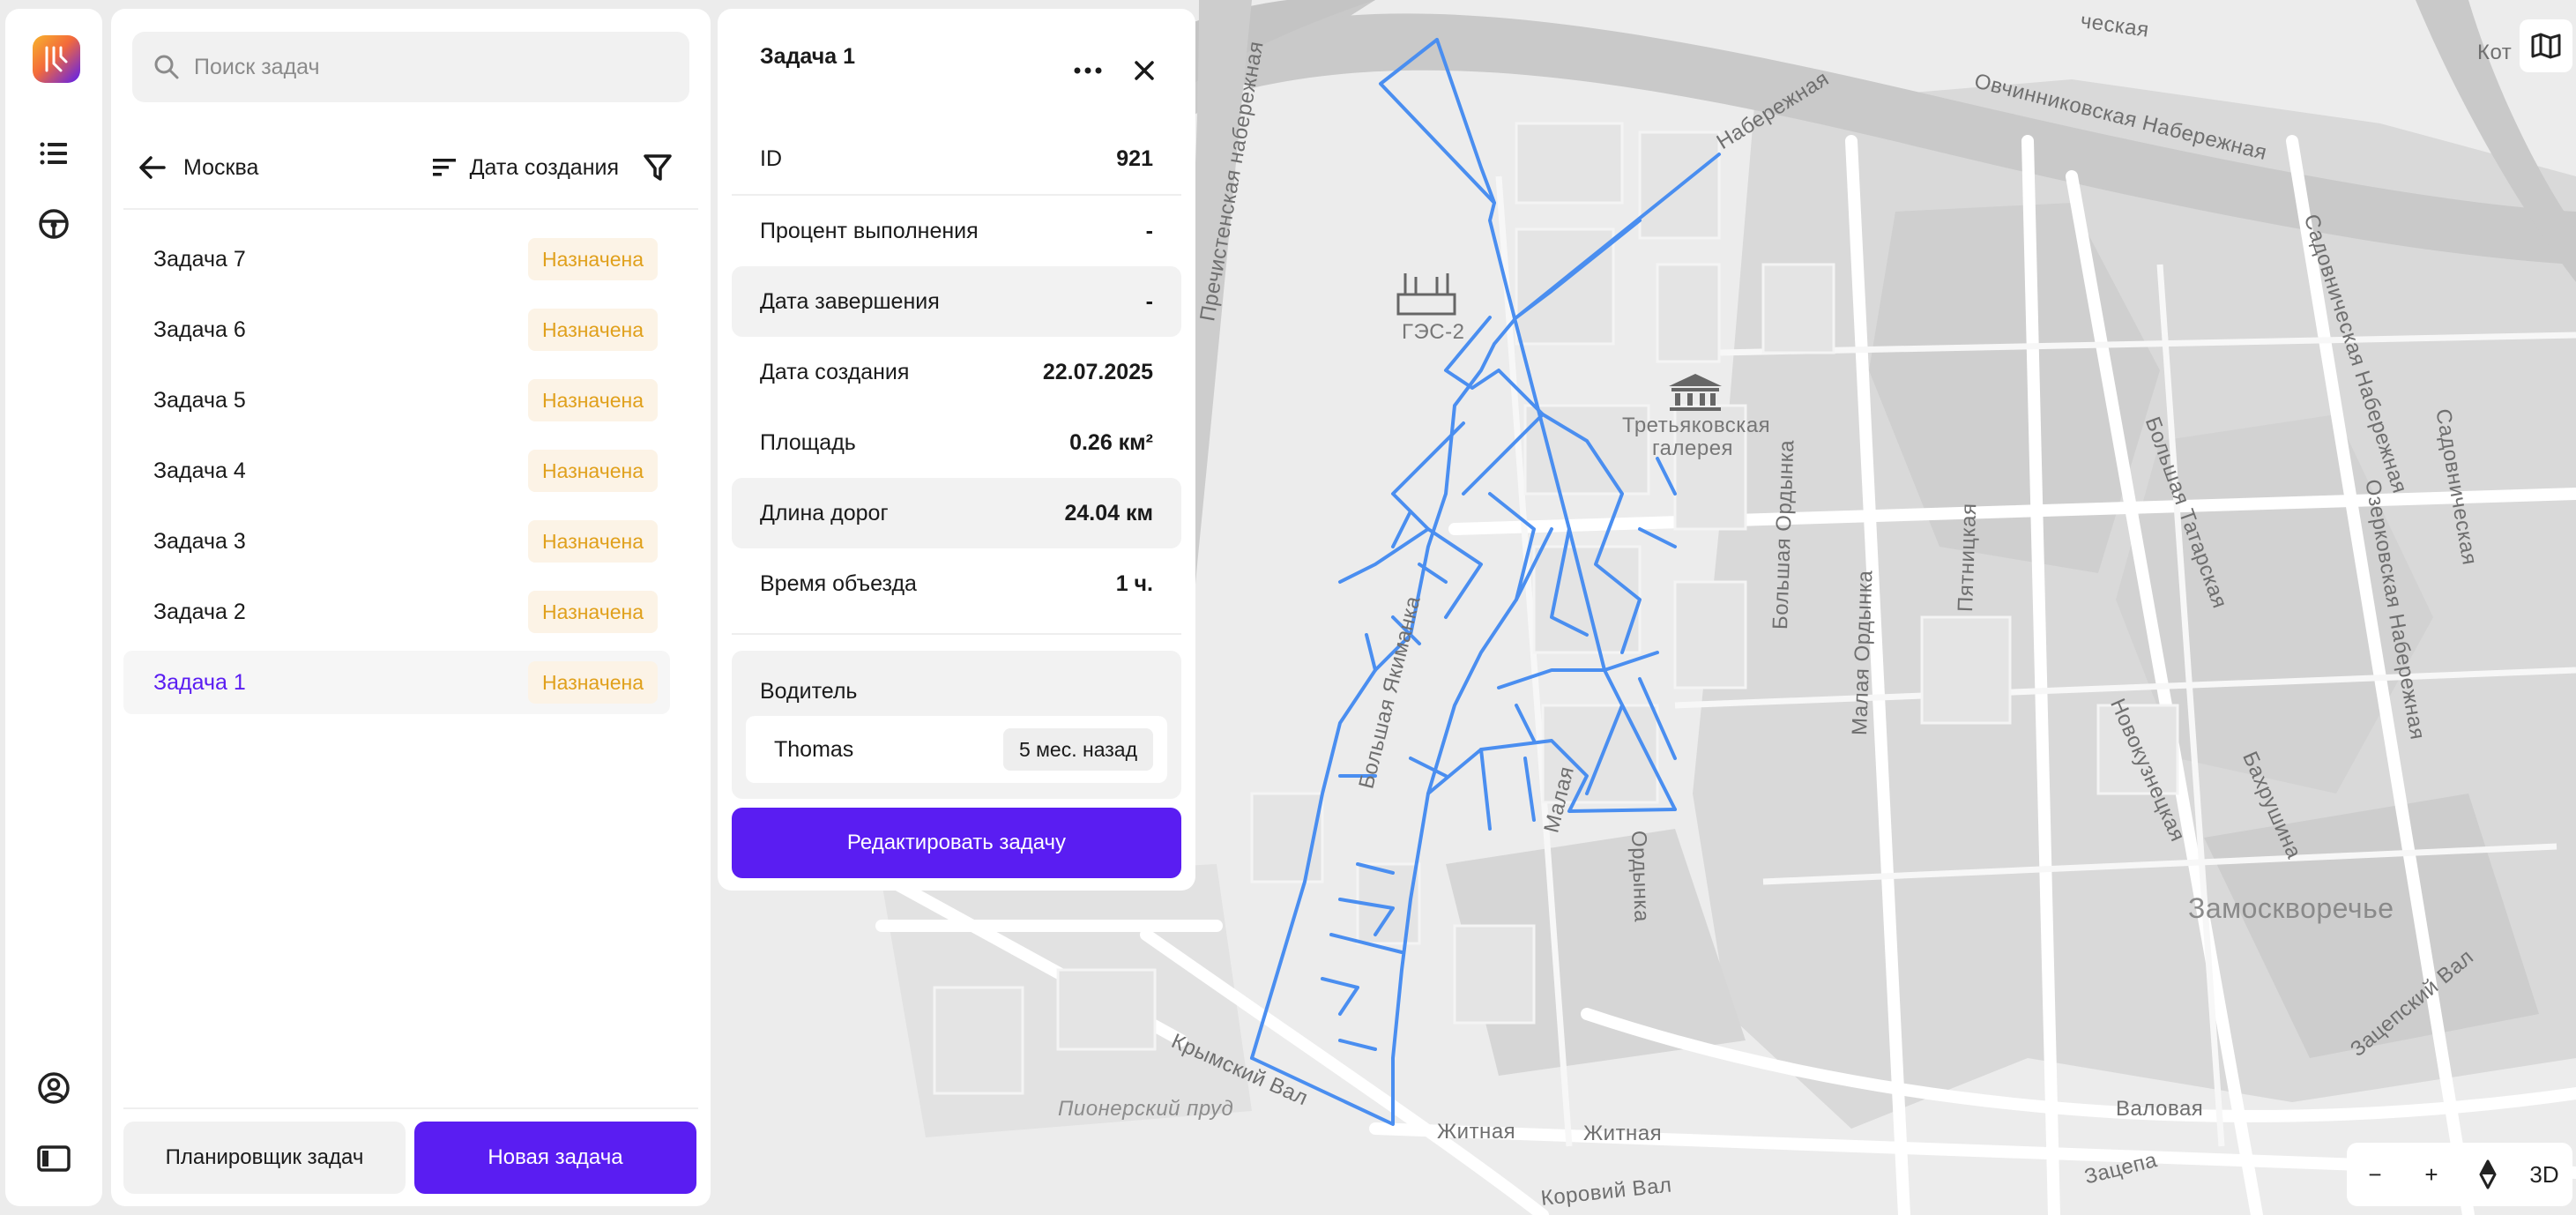 Image resolution: width=2576 pixels, height=1215 pixels. I want to click on map-poi-label: ГЭС-2, so click(1434, 332).